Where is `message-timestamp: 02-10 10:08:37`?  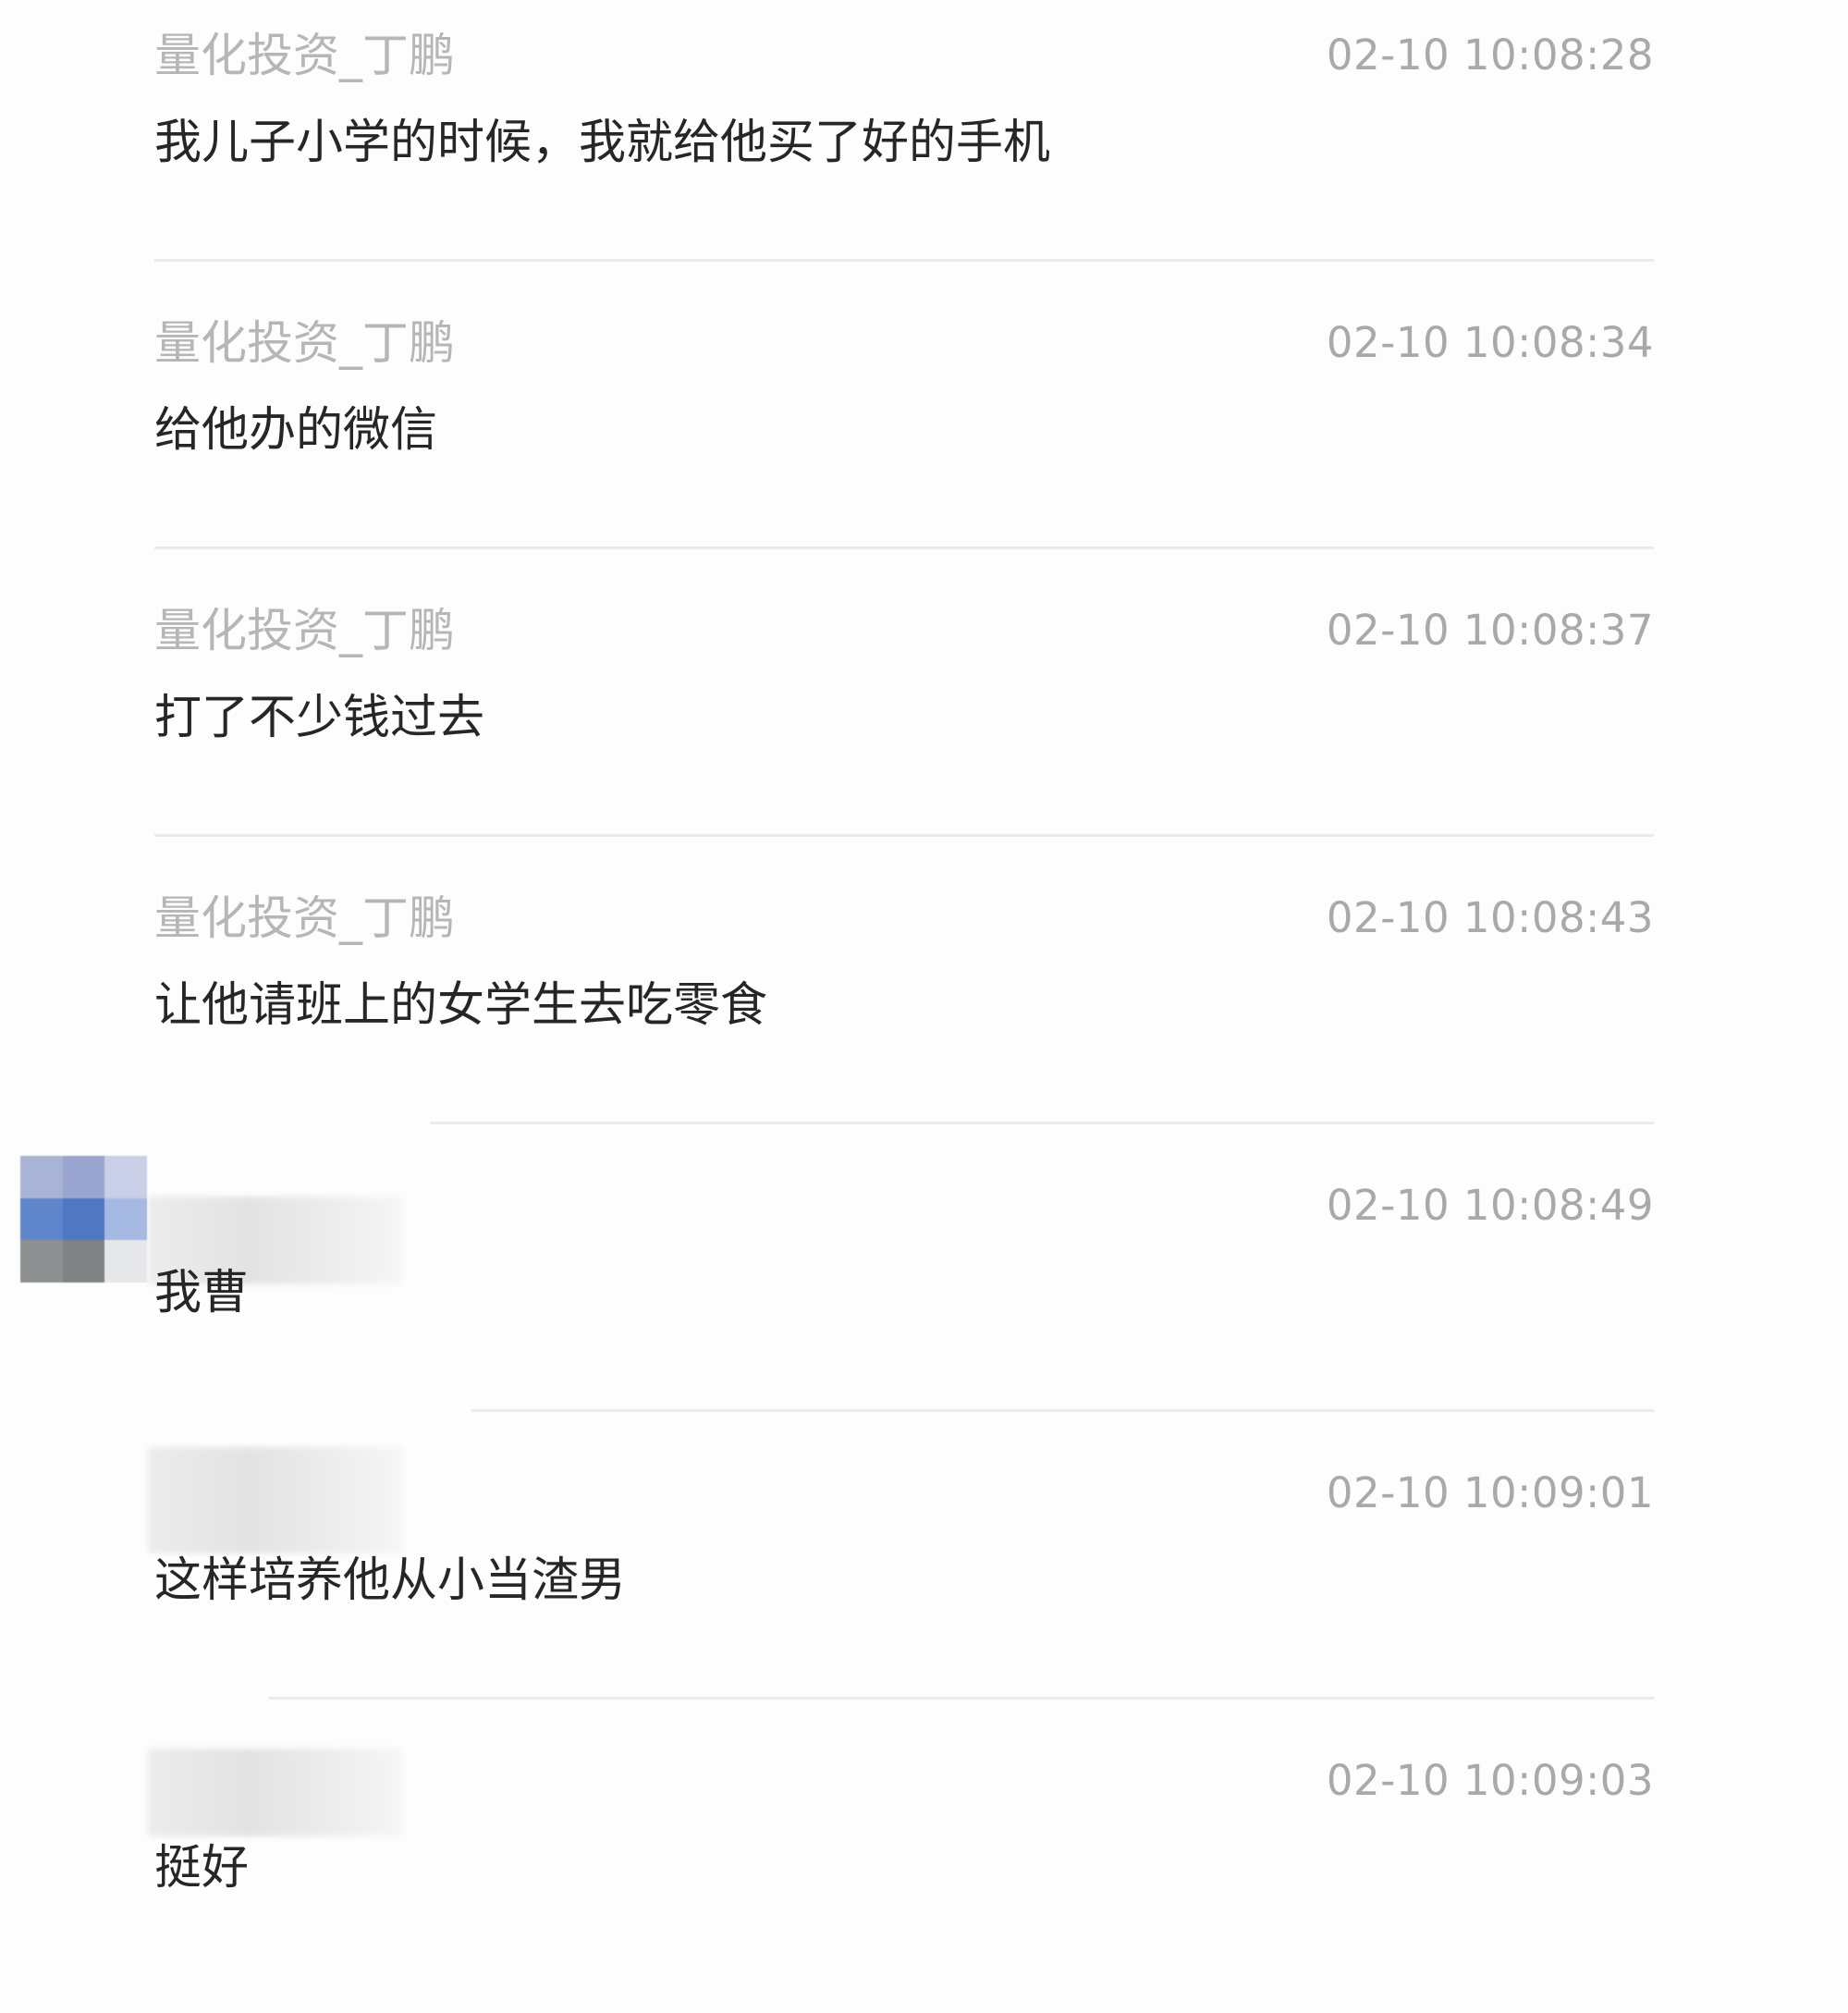
message-timestamp: 02-10 10:08:37 is located at coordinates (1490, 630).